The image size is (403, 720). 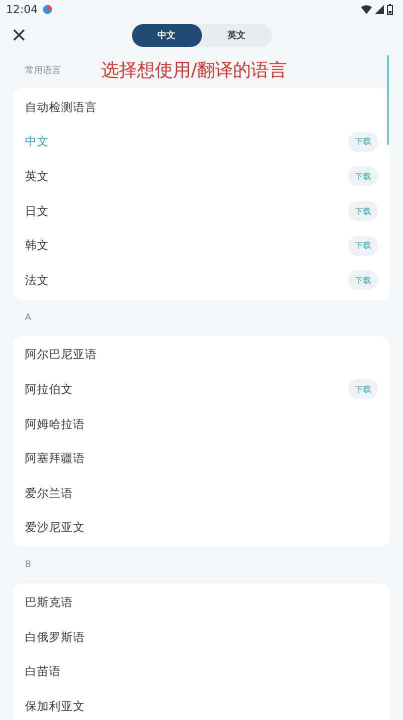 I want to click on language-item: 日文, so click(x=37, y=211).